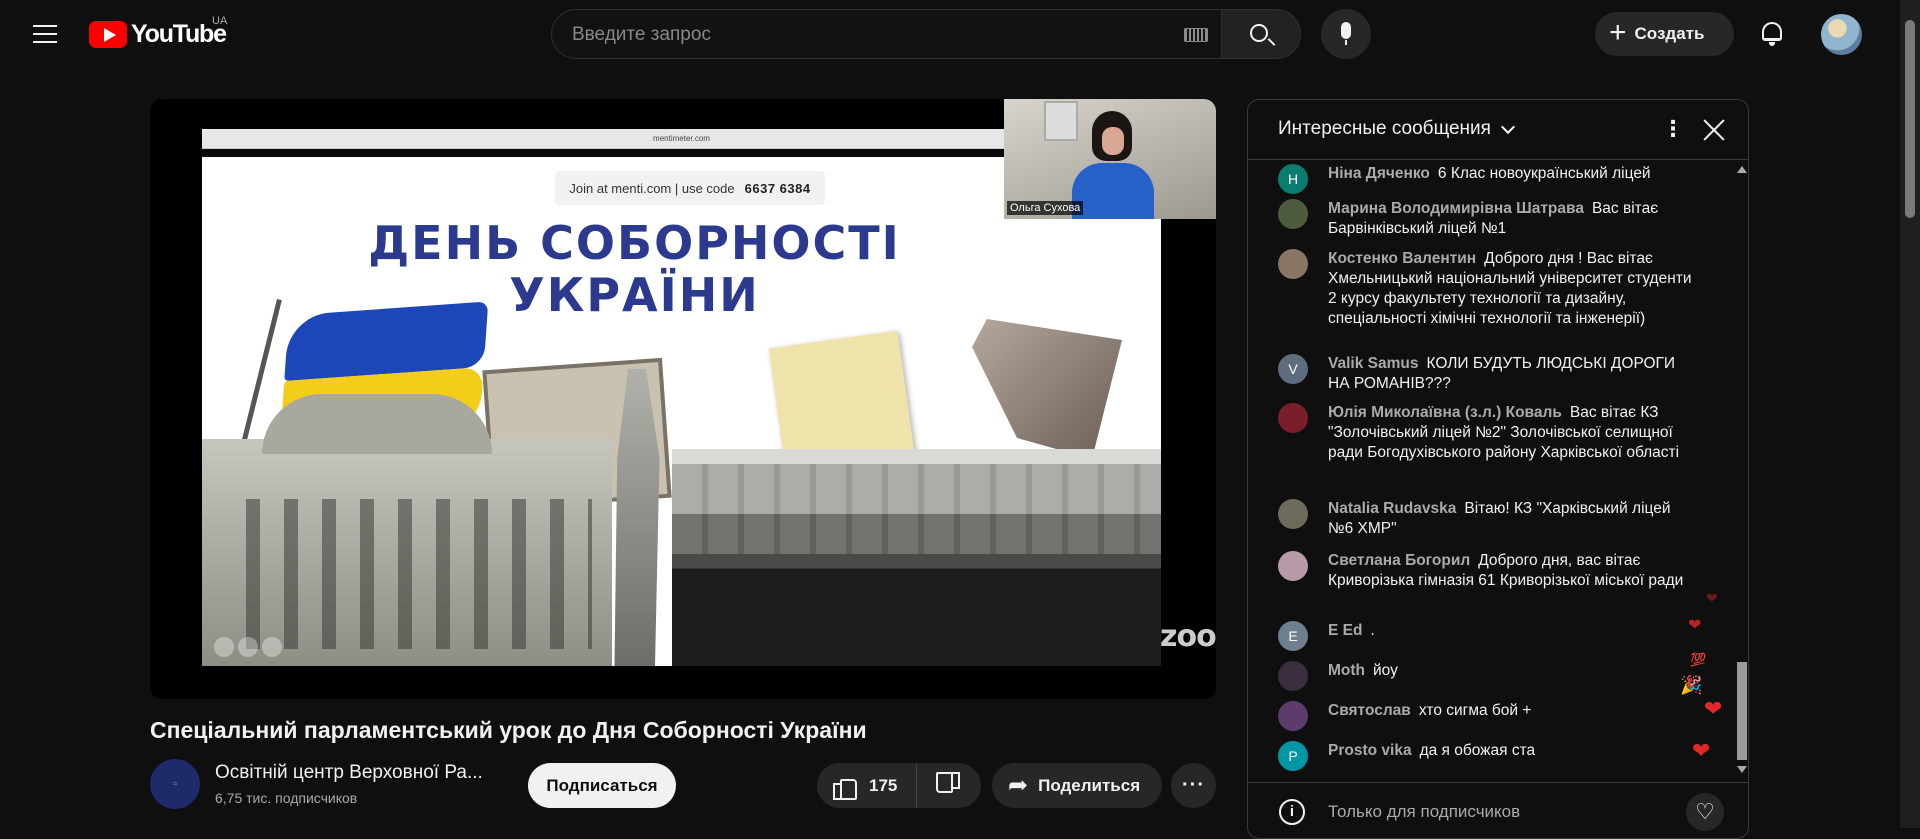  What do you see at coordinates (1742, 169) in the screenshot?
I see `scroll-up-arrow-icon` at bounding box center [1742, 169].